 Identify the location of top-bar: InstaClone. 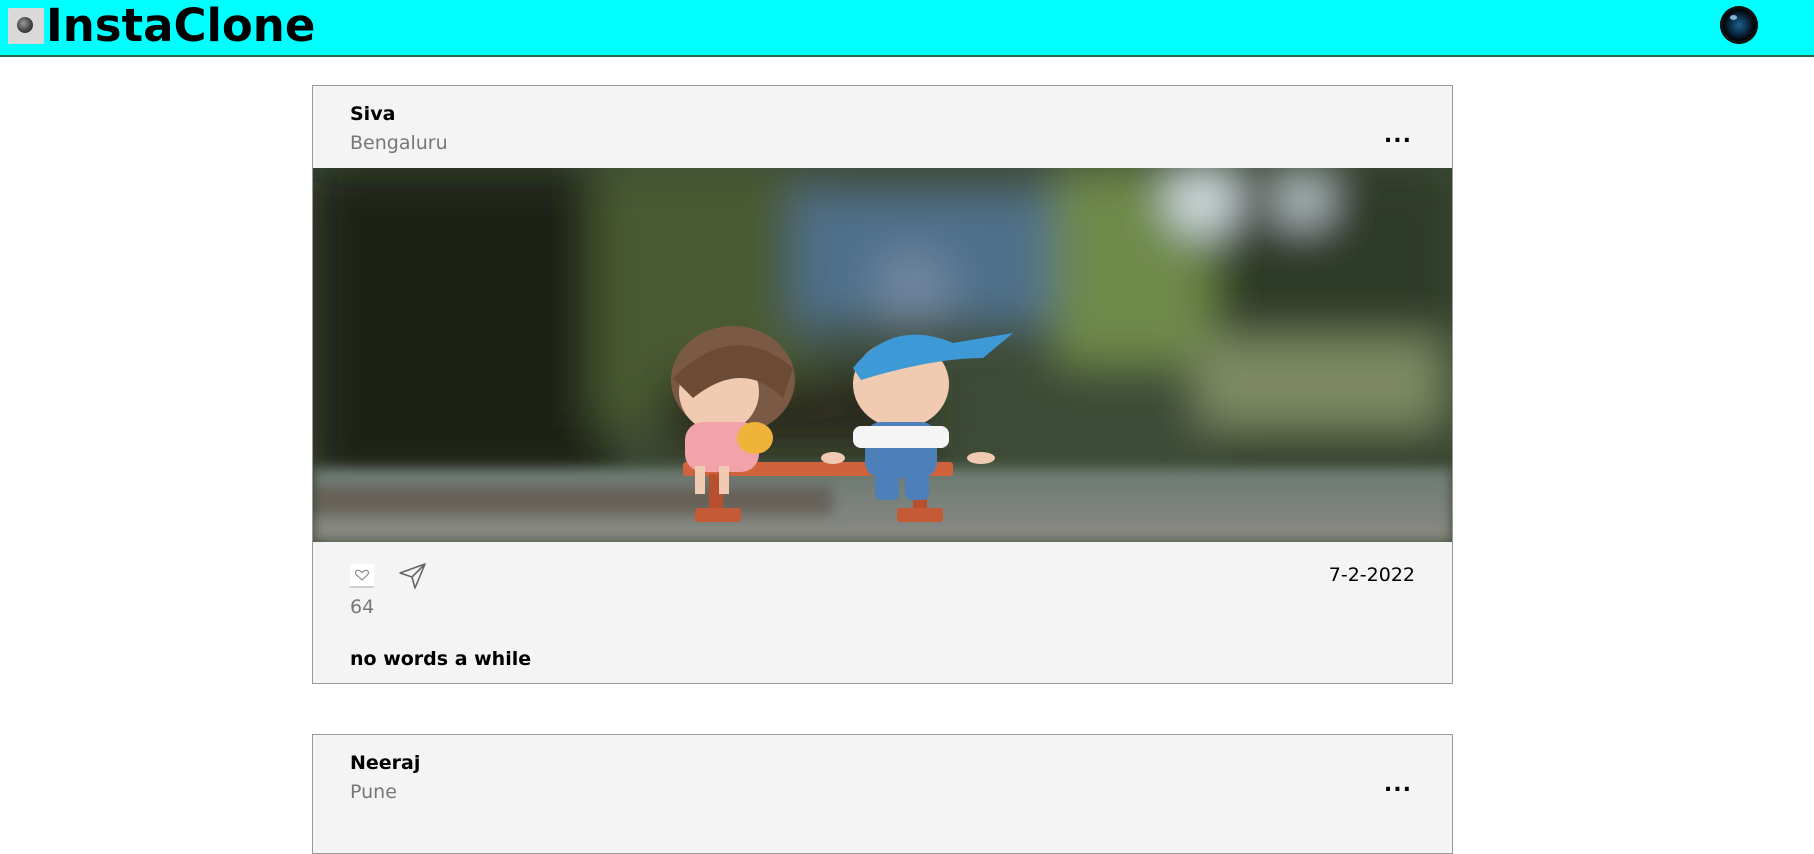
(907, 28).